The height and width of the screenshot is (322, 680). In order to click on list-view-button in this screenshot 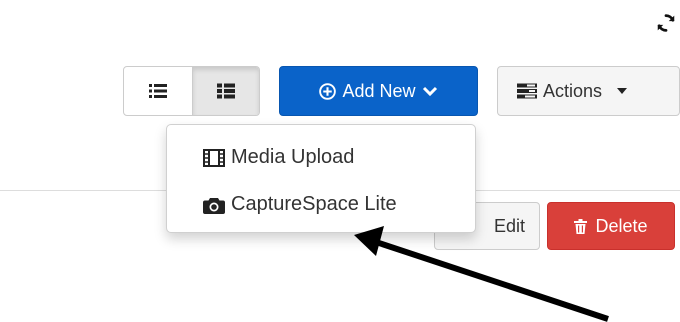, I will do `click(158, 91)`.